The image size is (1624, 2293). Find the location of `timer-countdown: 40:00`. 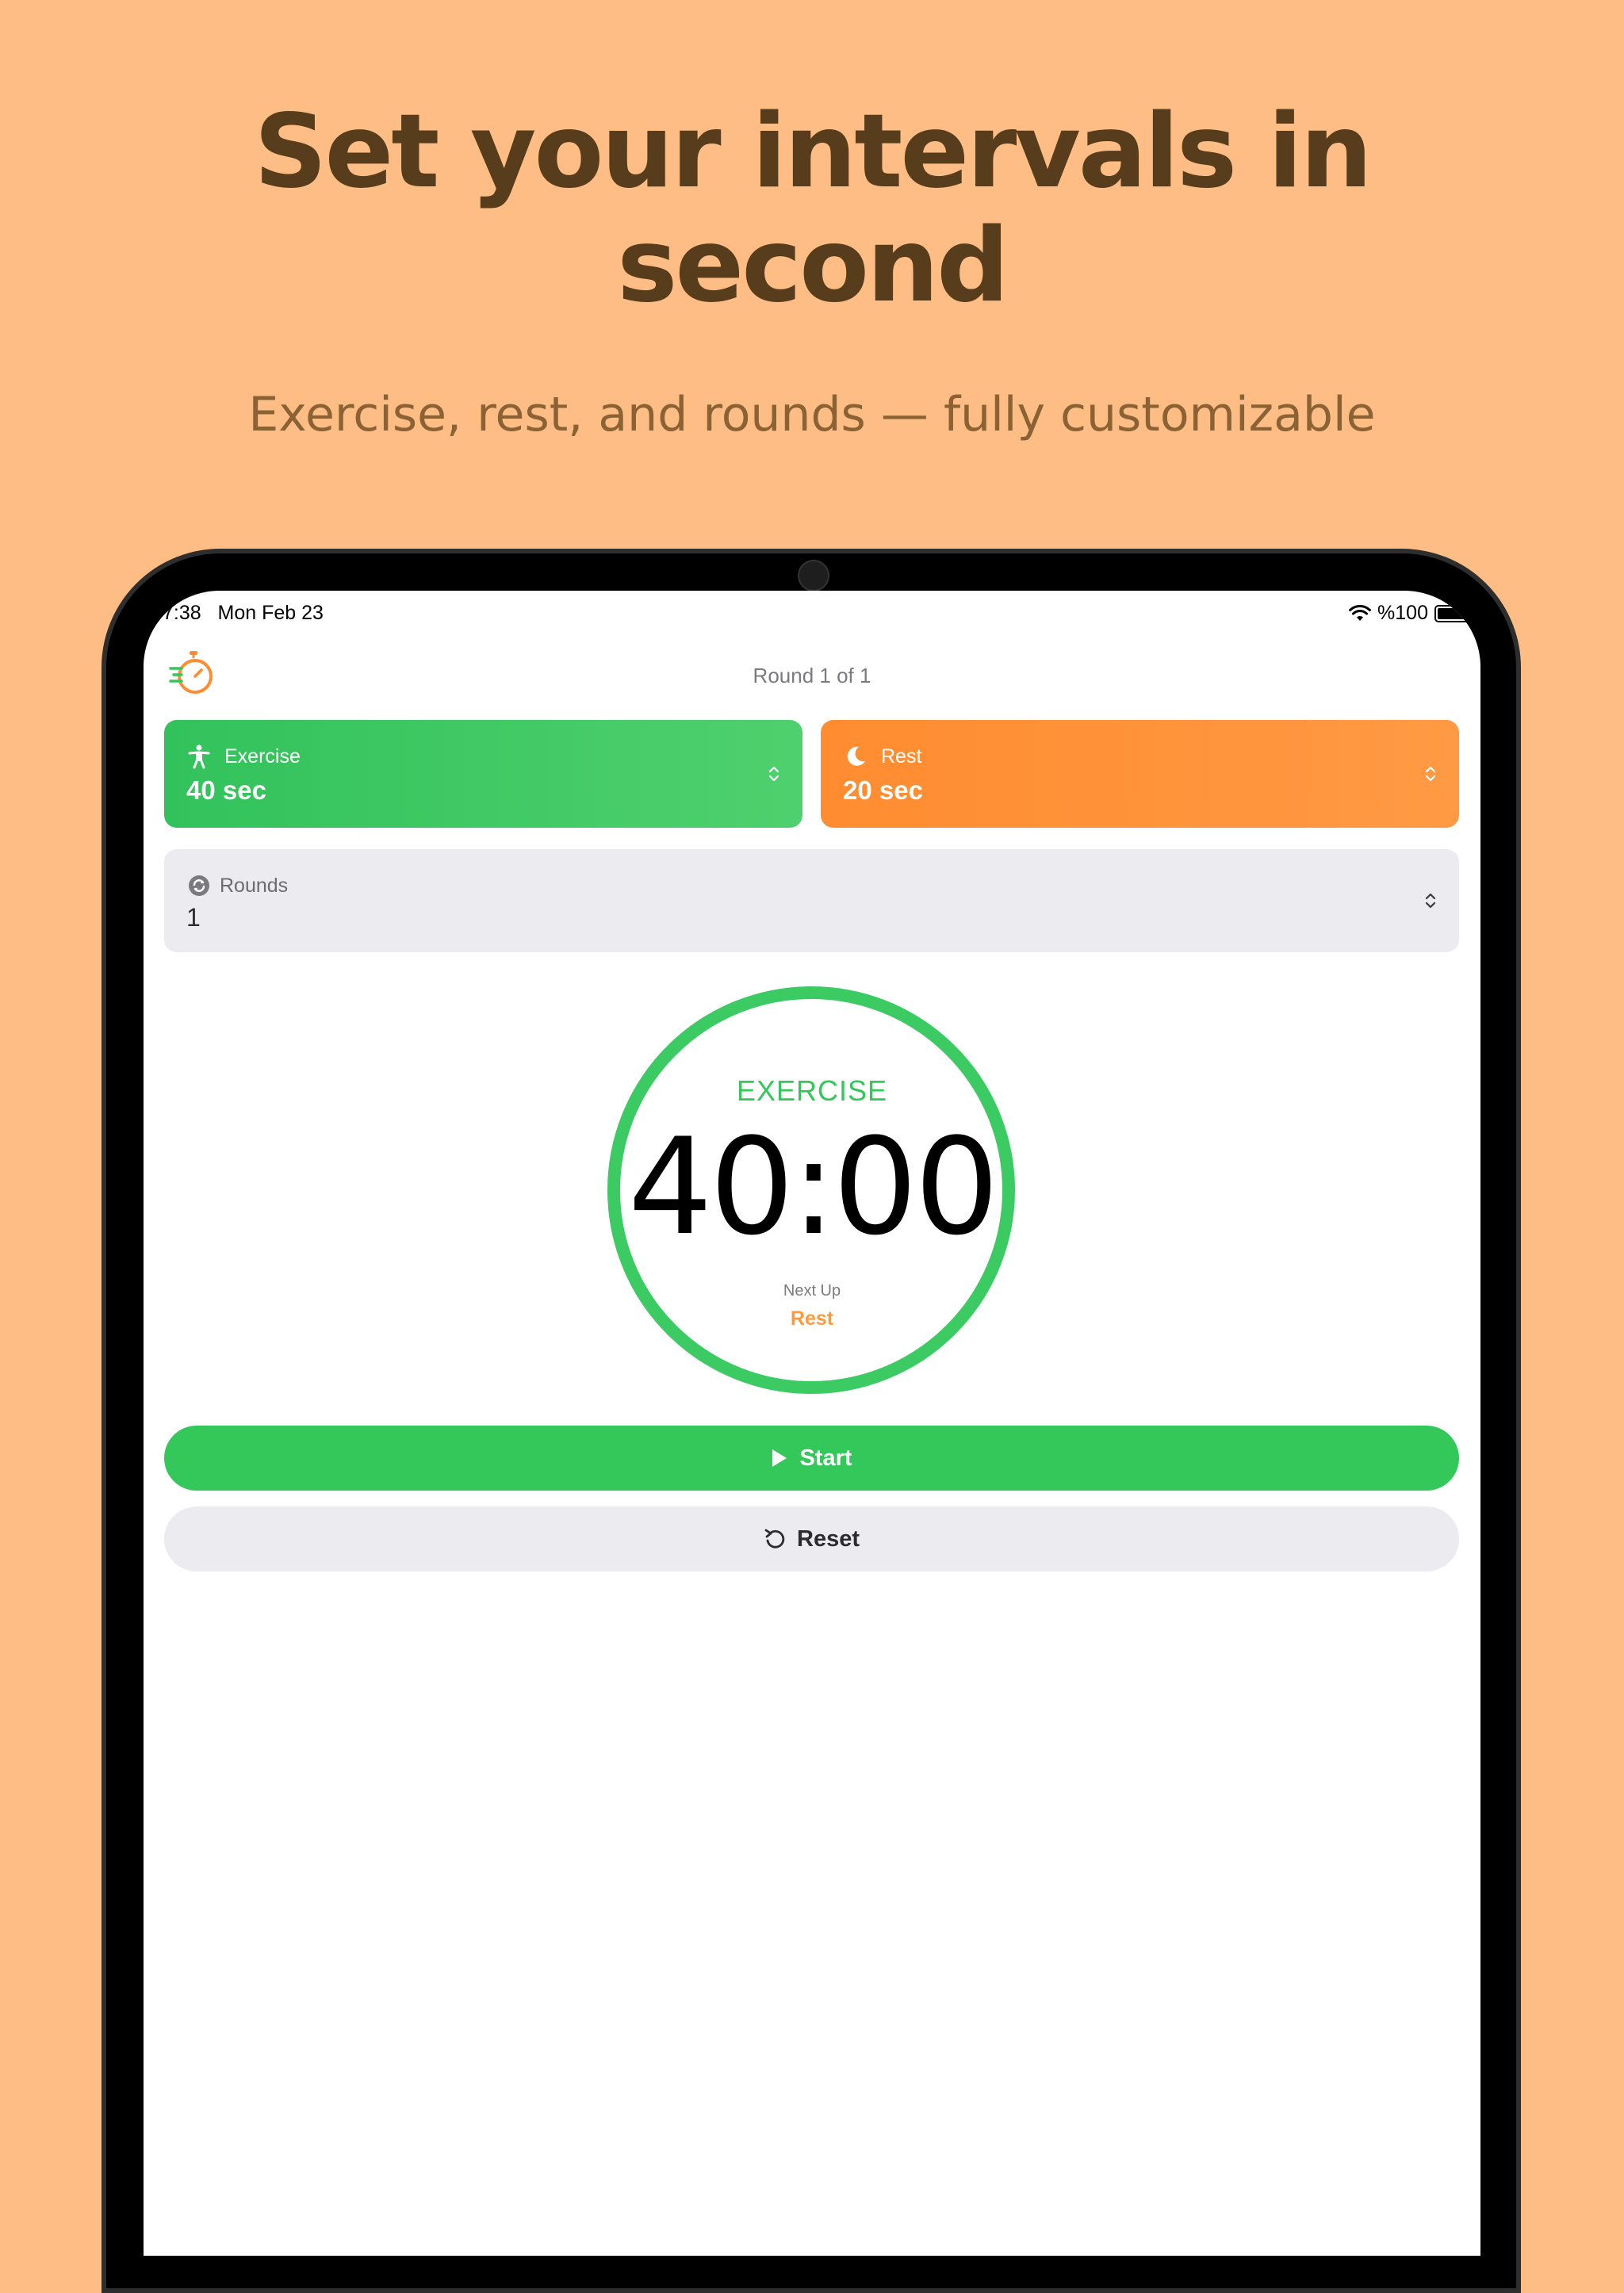

timer-countdown: 40:00 is located at coordinates (813, 1187).